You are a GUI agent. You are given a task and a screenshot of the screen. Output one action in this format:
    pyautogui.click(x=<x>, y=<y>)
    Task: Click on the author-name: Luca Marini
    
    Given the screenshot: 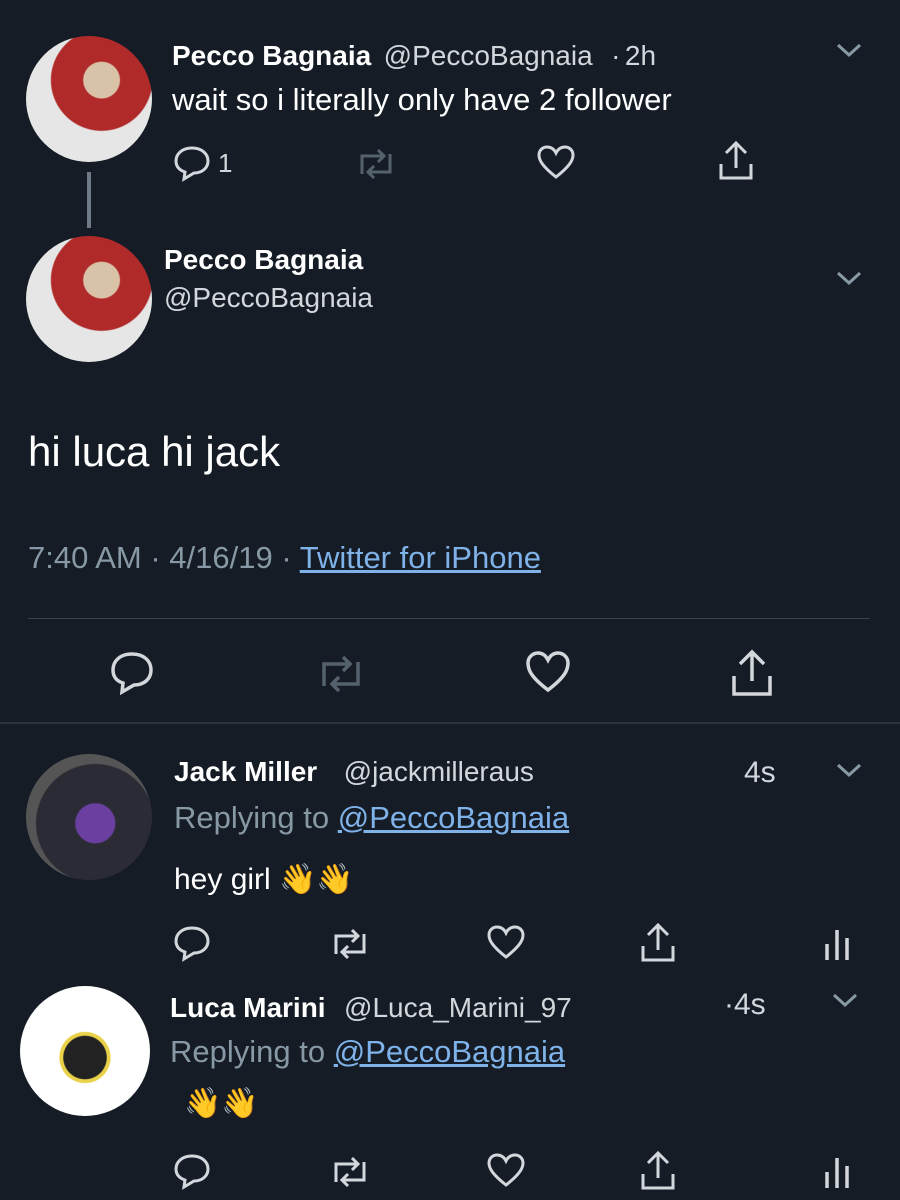 What is the action you would take?
    pyautogui.click(x=248, y=1007)
    